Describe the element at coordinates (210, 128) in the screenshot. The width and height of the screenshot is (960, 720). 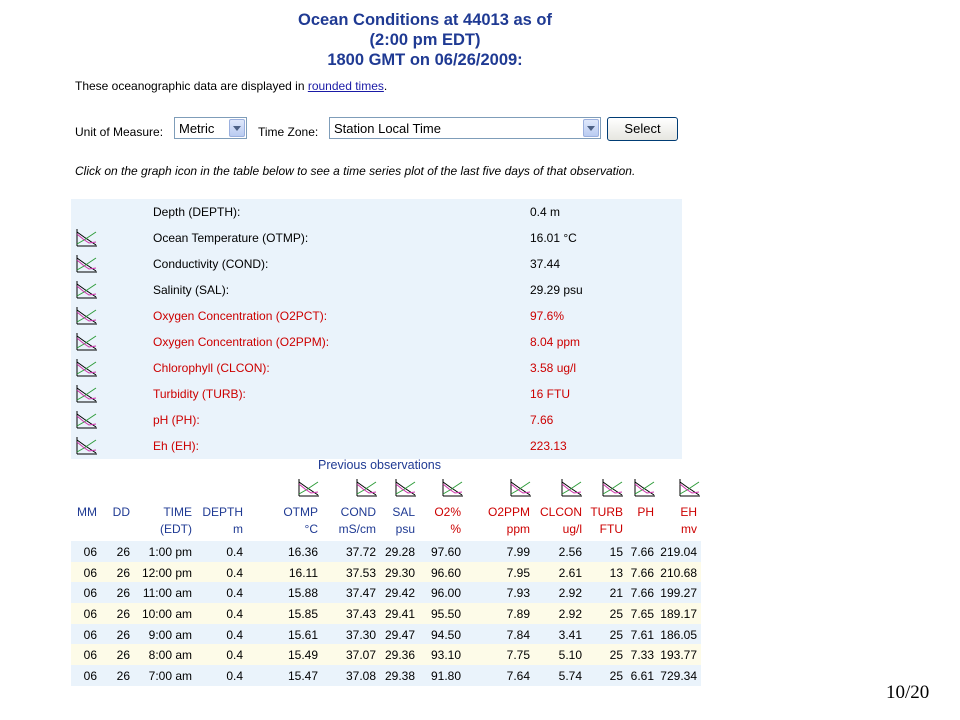
I see `unit-of-measure-select: Metric` at that location.